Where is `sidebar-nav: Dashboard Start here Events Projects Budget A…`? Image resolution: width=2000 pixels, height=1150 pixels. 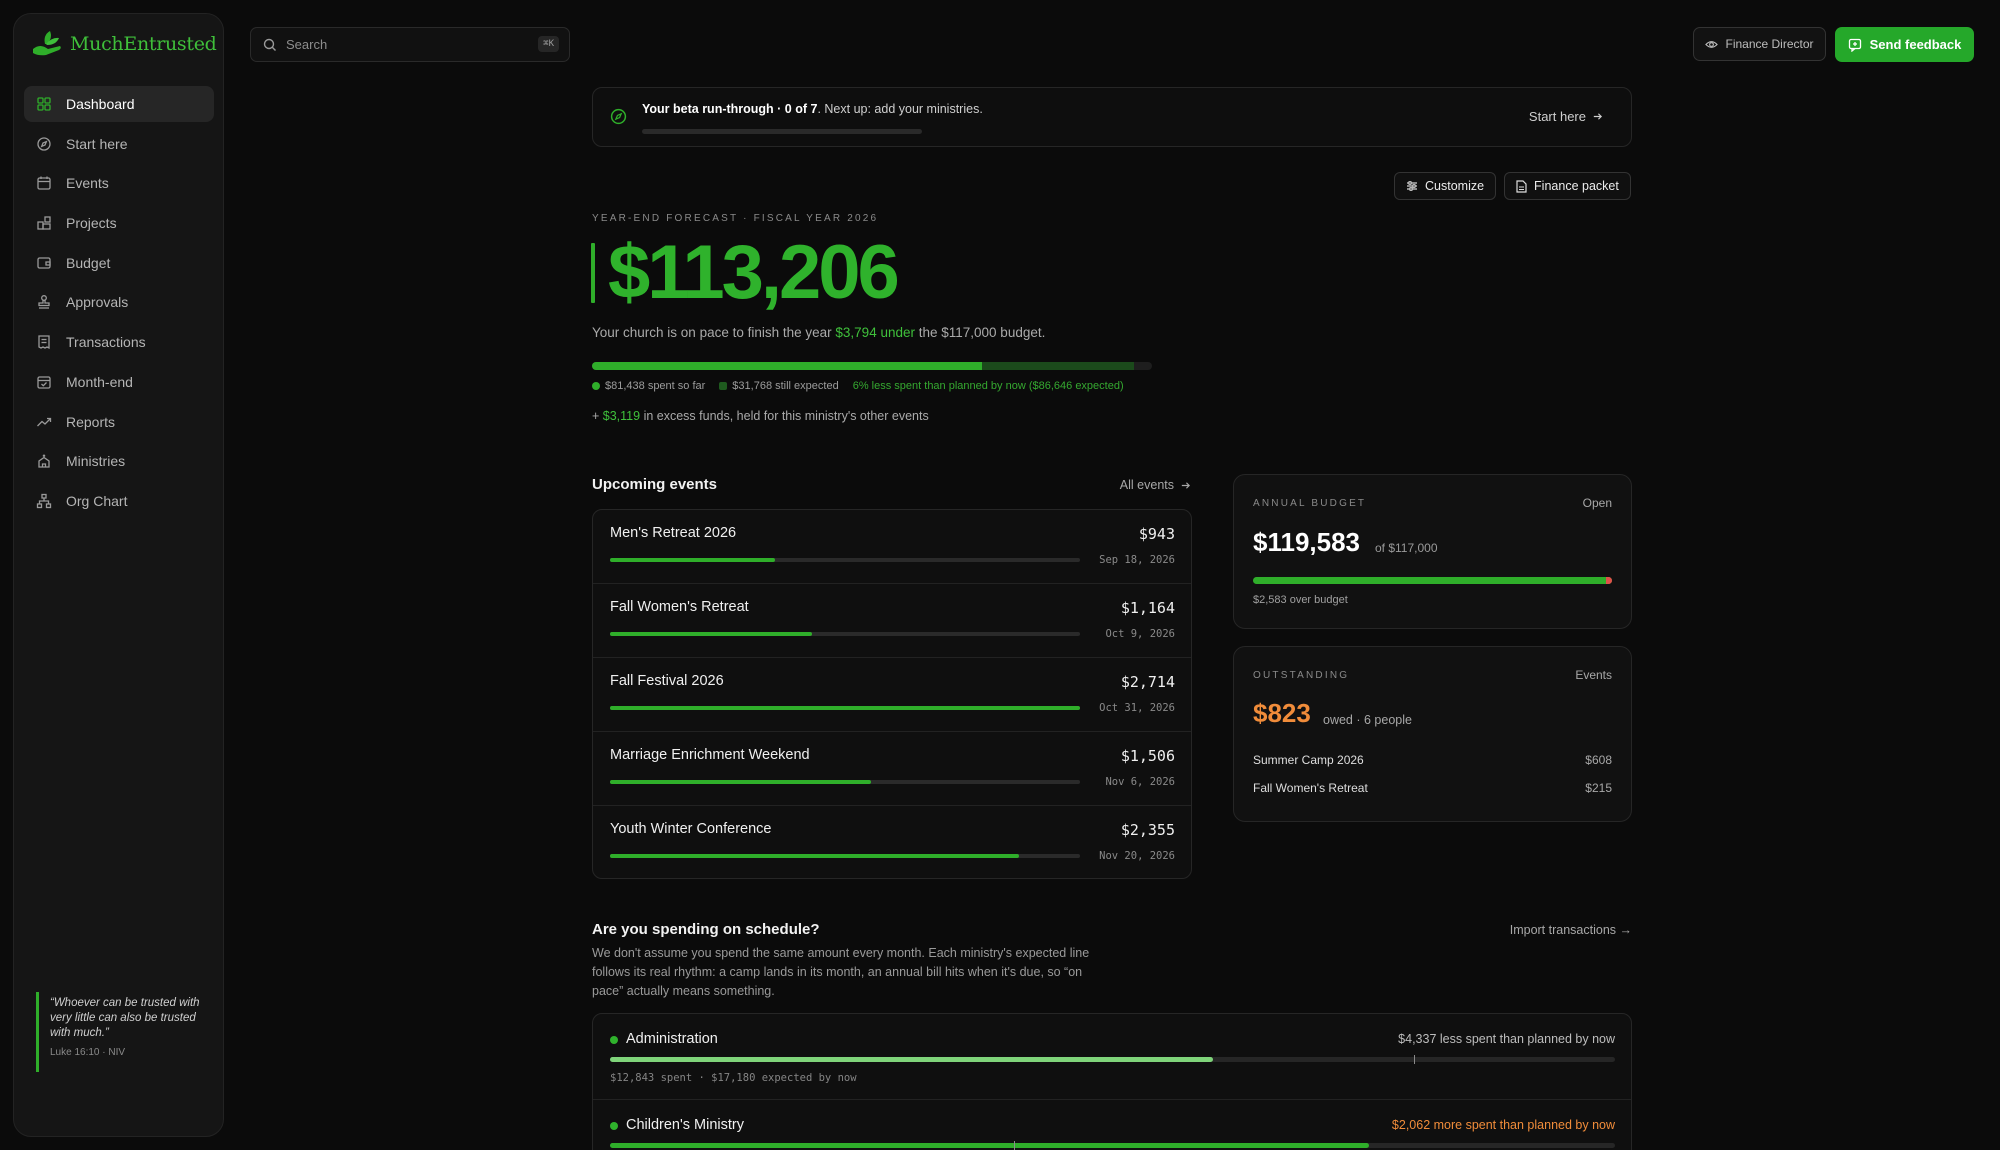 sidebar-nav: Dashboard Start here Events Projects Budget A… is located at coordinates (119, 304).